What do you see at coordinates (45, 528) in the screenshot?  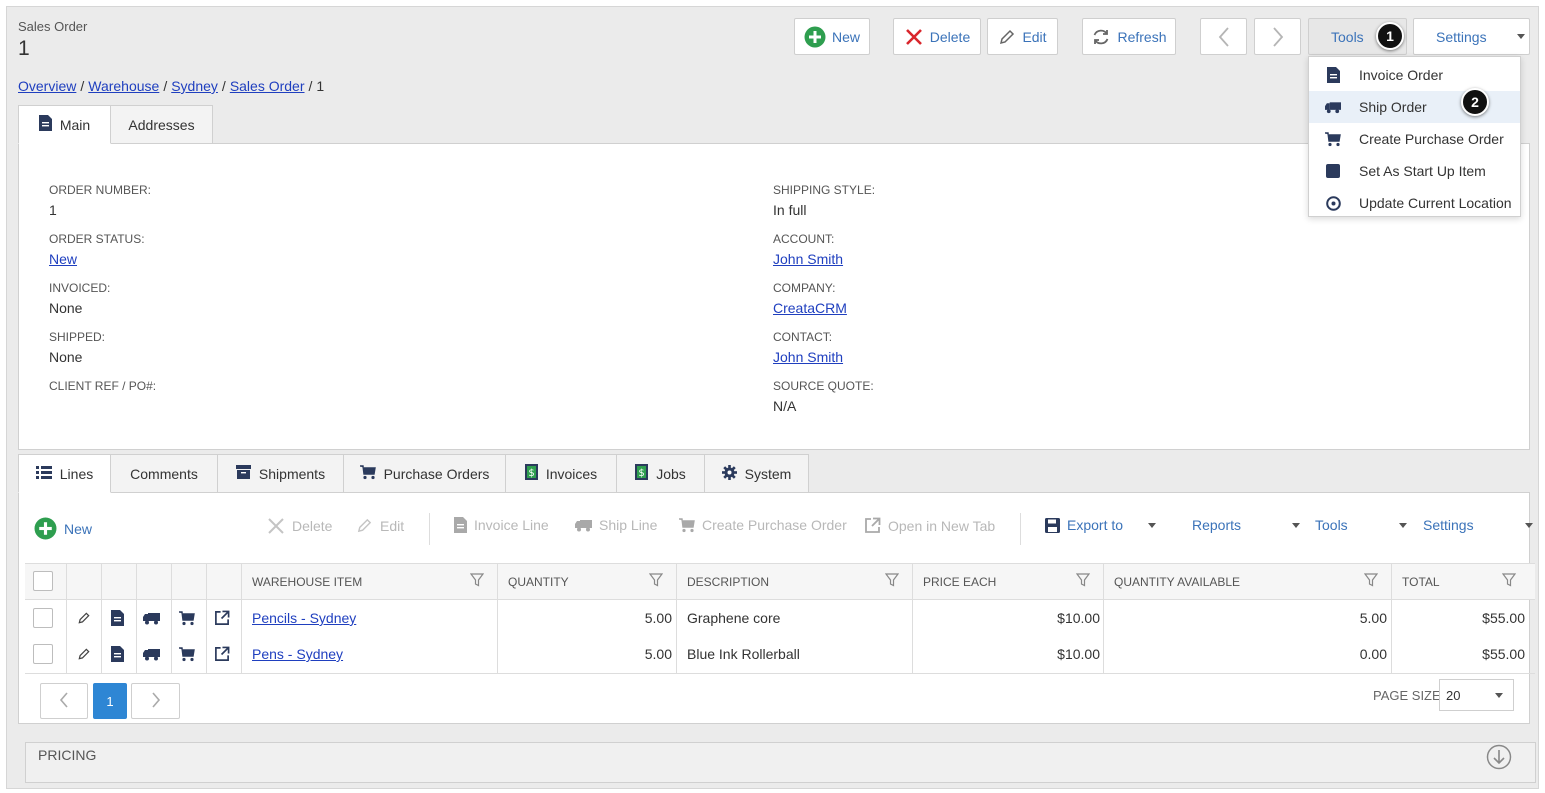 I see `plus-circle-icon` at bounding box center [45, 528].